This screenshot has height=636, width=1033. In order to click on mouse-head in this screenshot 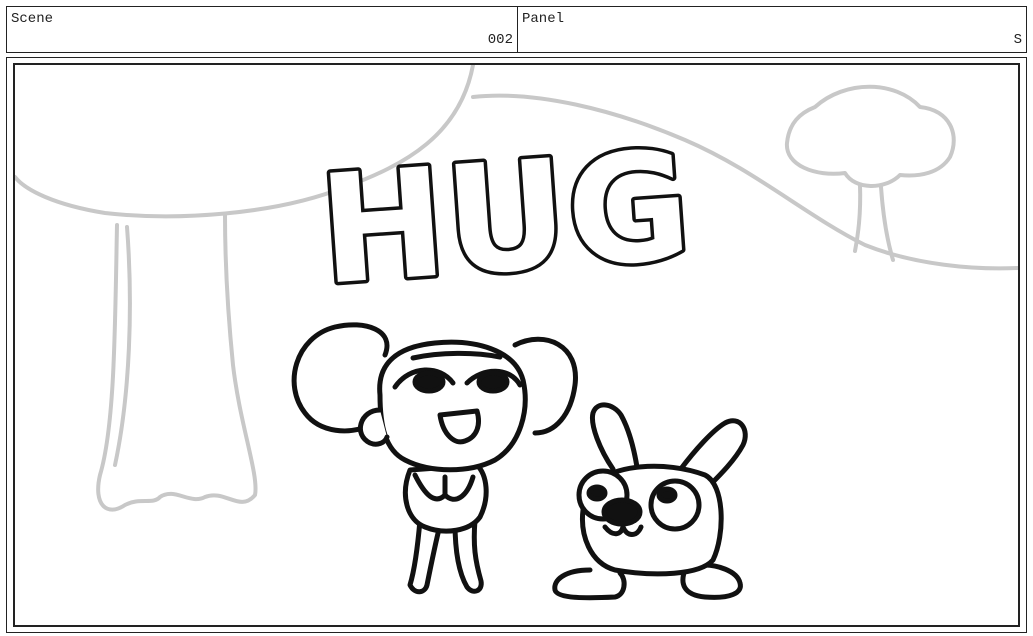, I will do `click(452, 406)`.